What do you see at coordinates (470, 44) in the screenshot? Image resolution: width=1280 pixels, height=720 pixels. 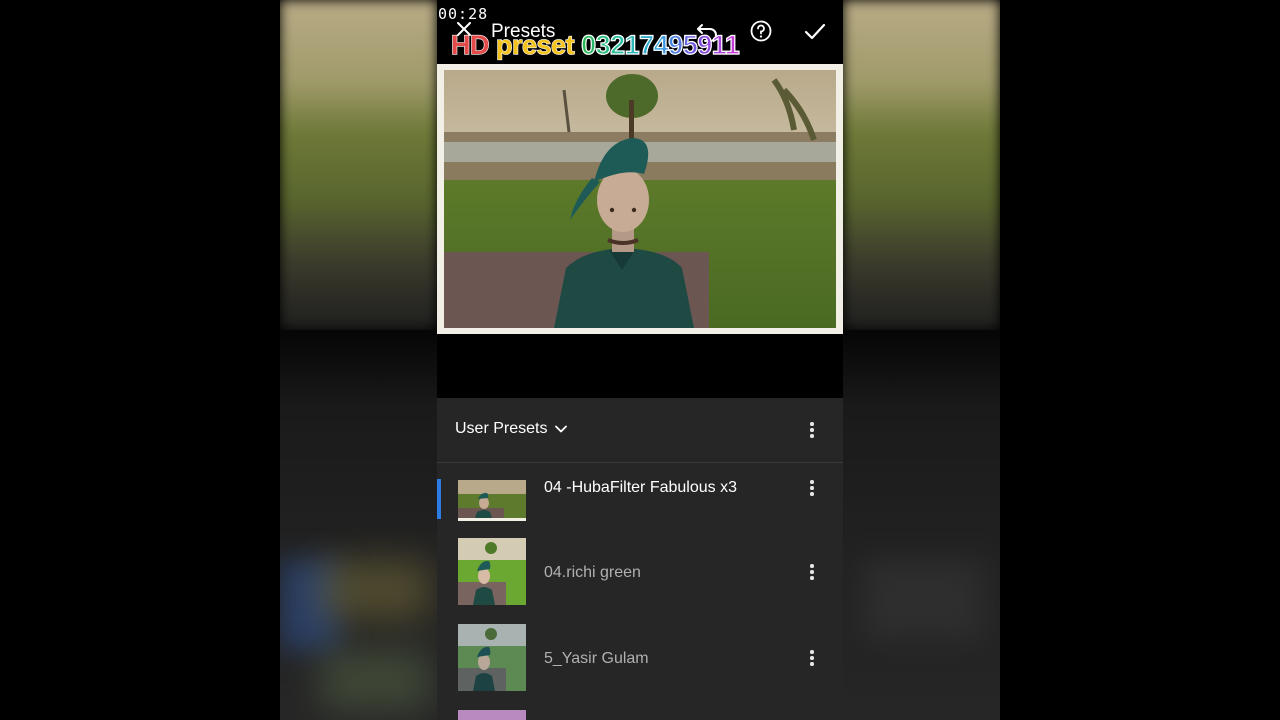 I see `watermark-hd: HD` at bounding box center [470, 44].